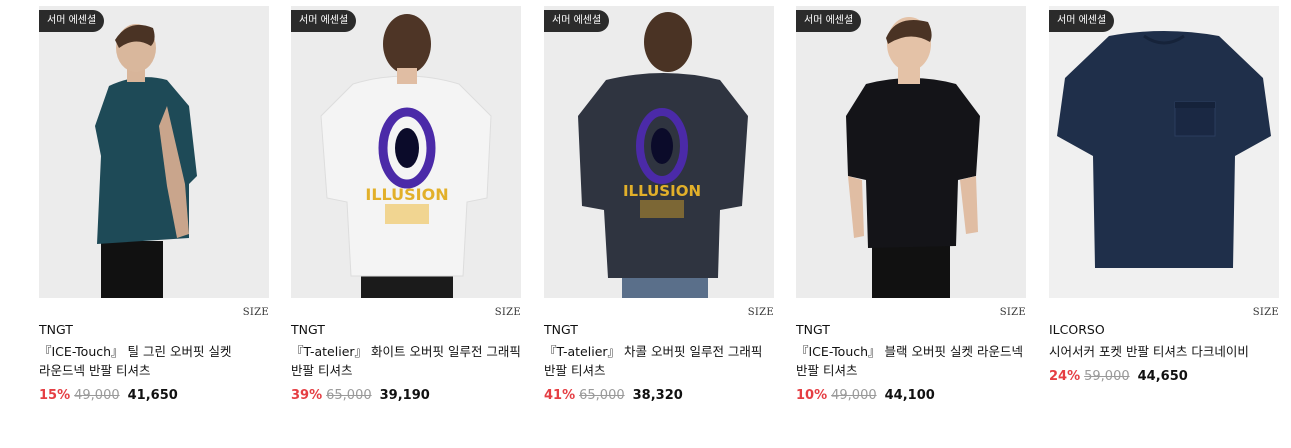 This screenshot has height=448, width=1291. Describe the element at coordinates (55, 395) in the screenshot. I see `discount-rate: 15%` at that location.